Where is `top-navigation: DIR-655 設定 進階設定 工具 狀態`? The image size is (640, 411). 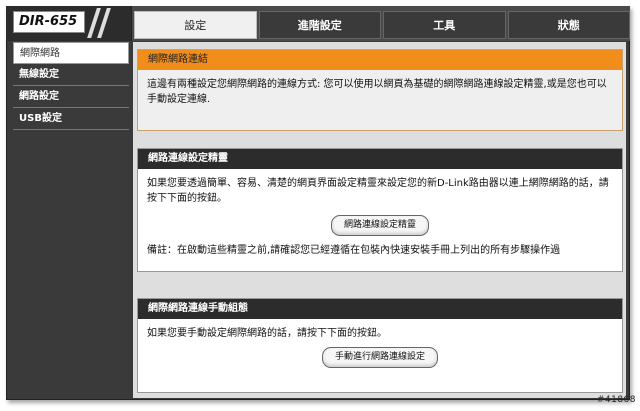
top-navigation: DIR-655 設定 進階設定 工具 狀態 is located at coordinates (318, 23).